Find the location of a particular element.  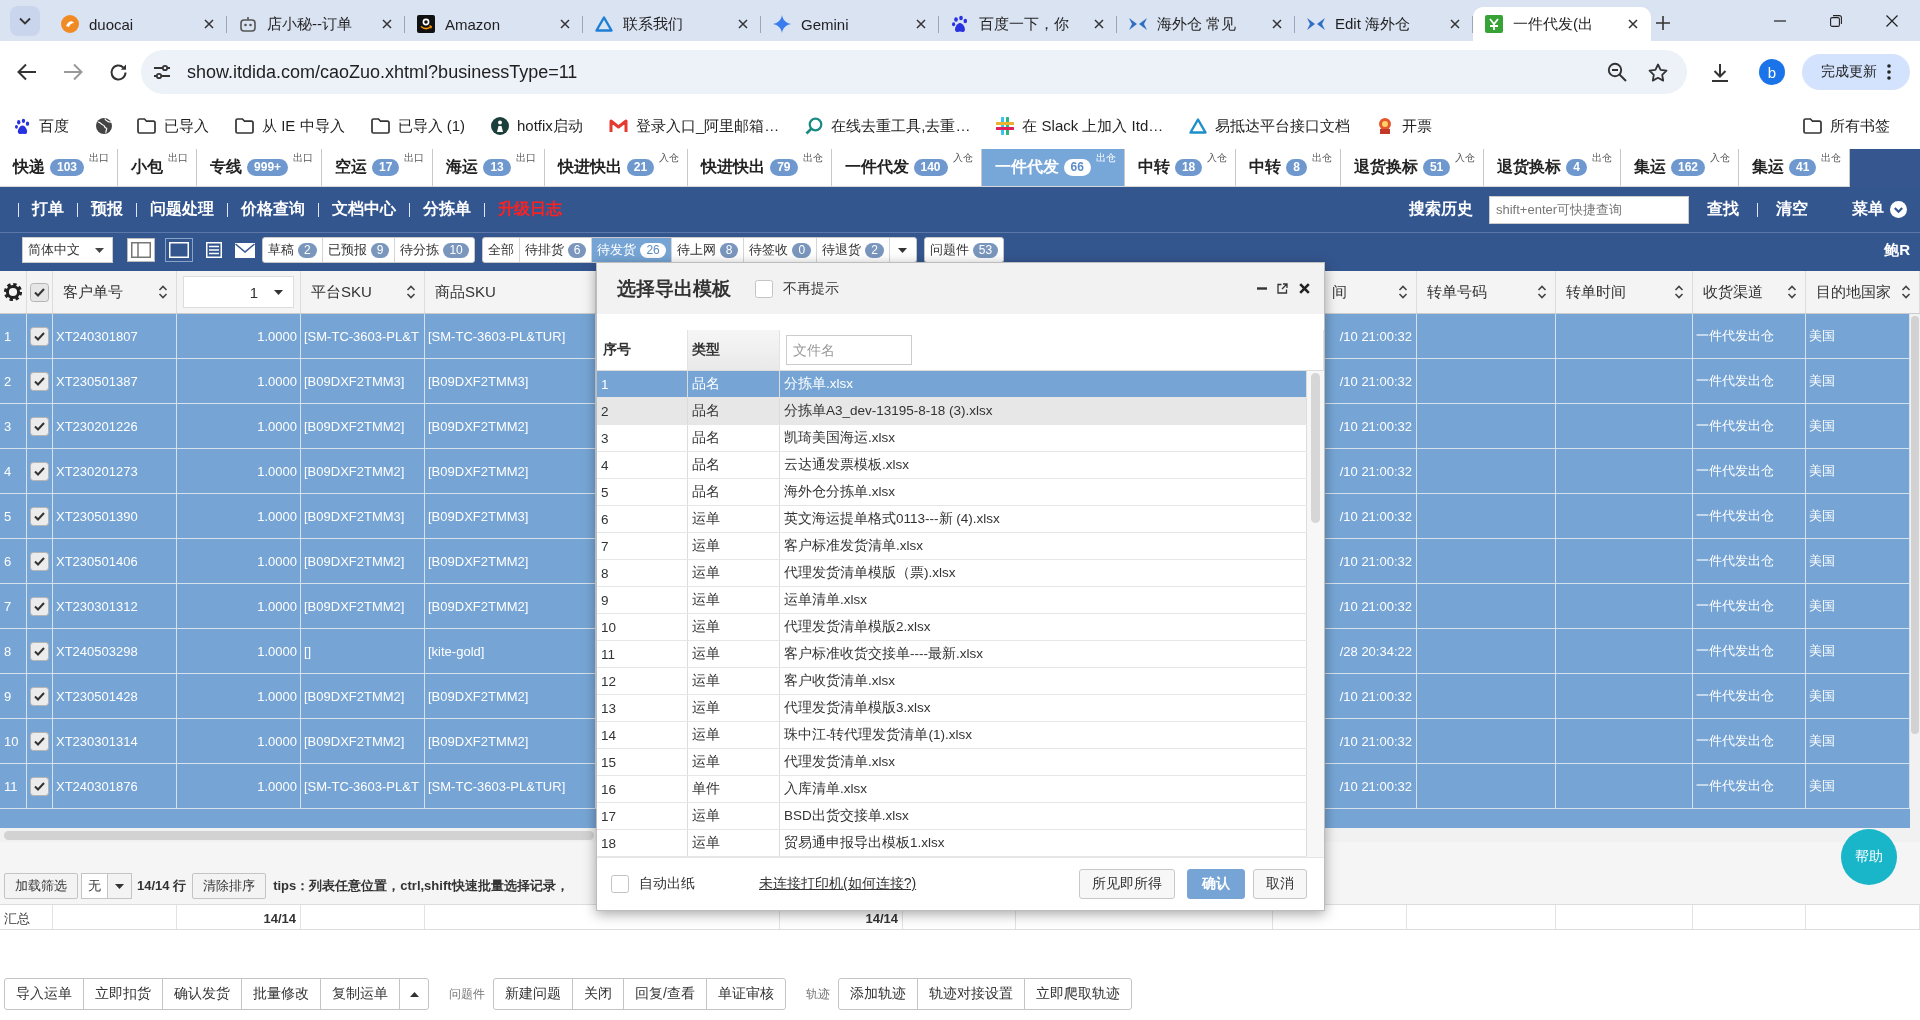

tab: 快进快出 79 出仓 is located at coordinates (760, 168).